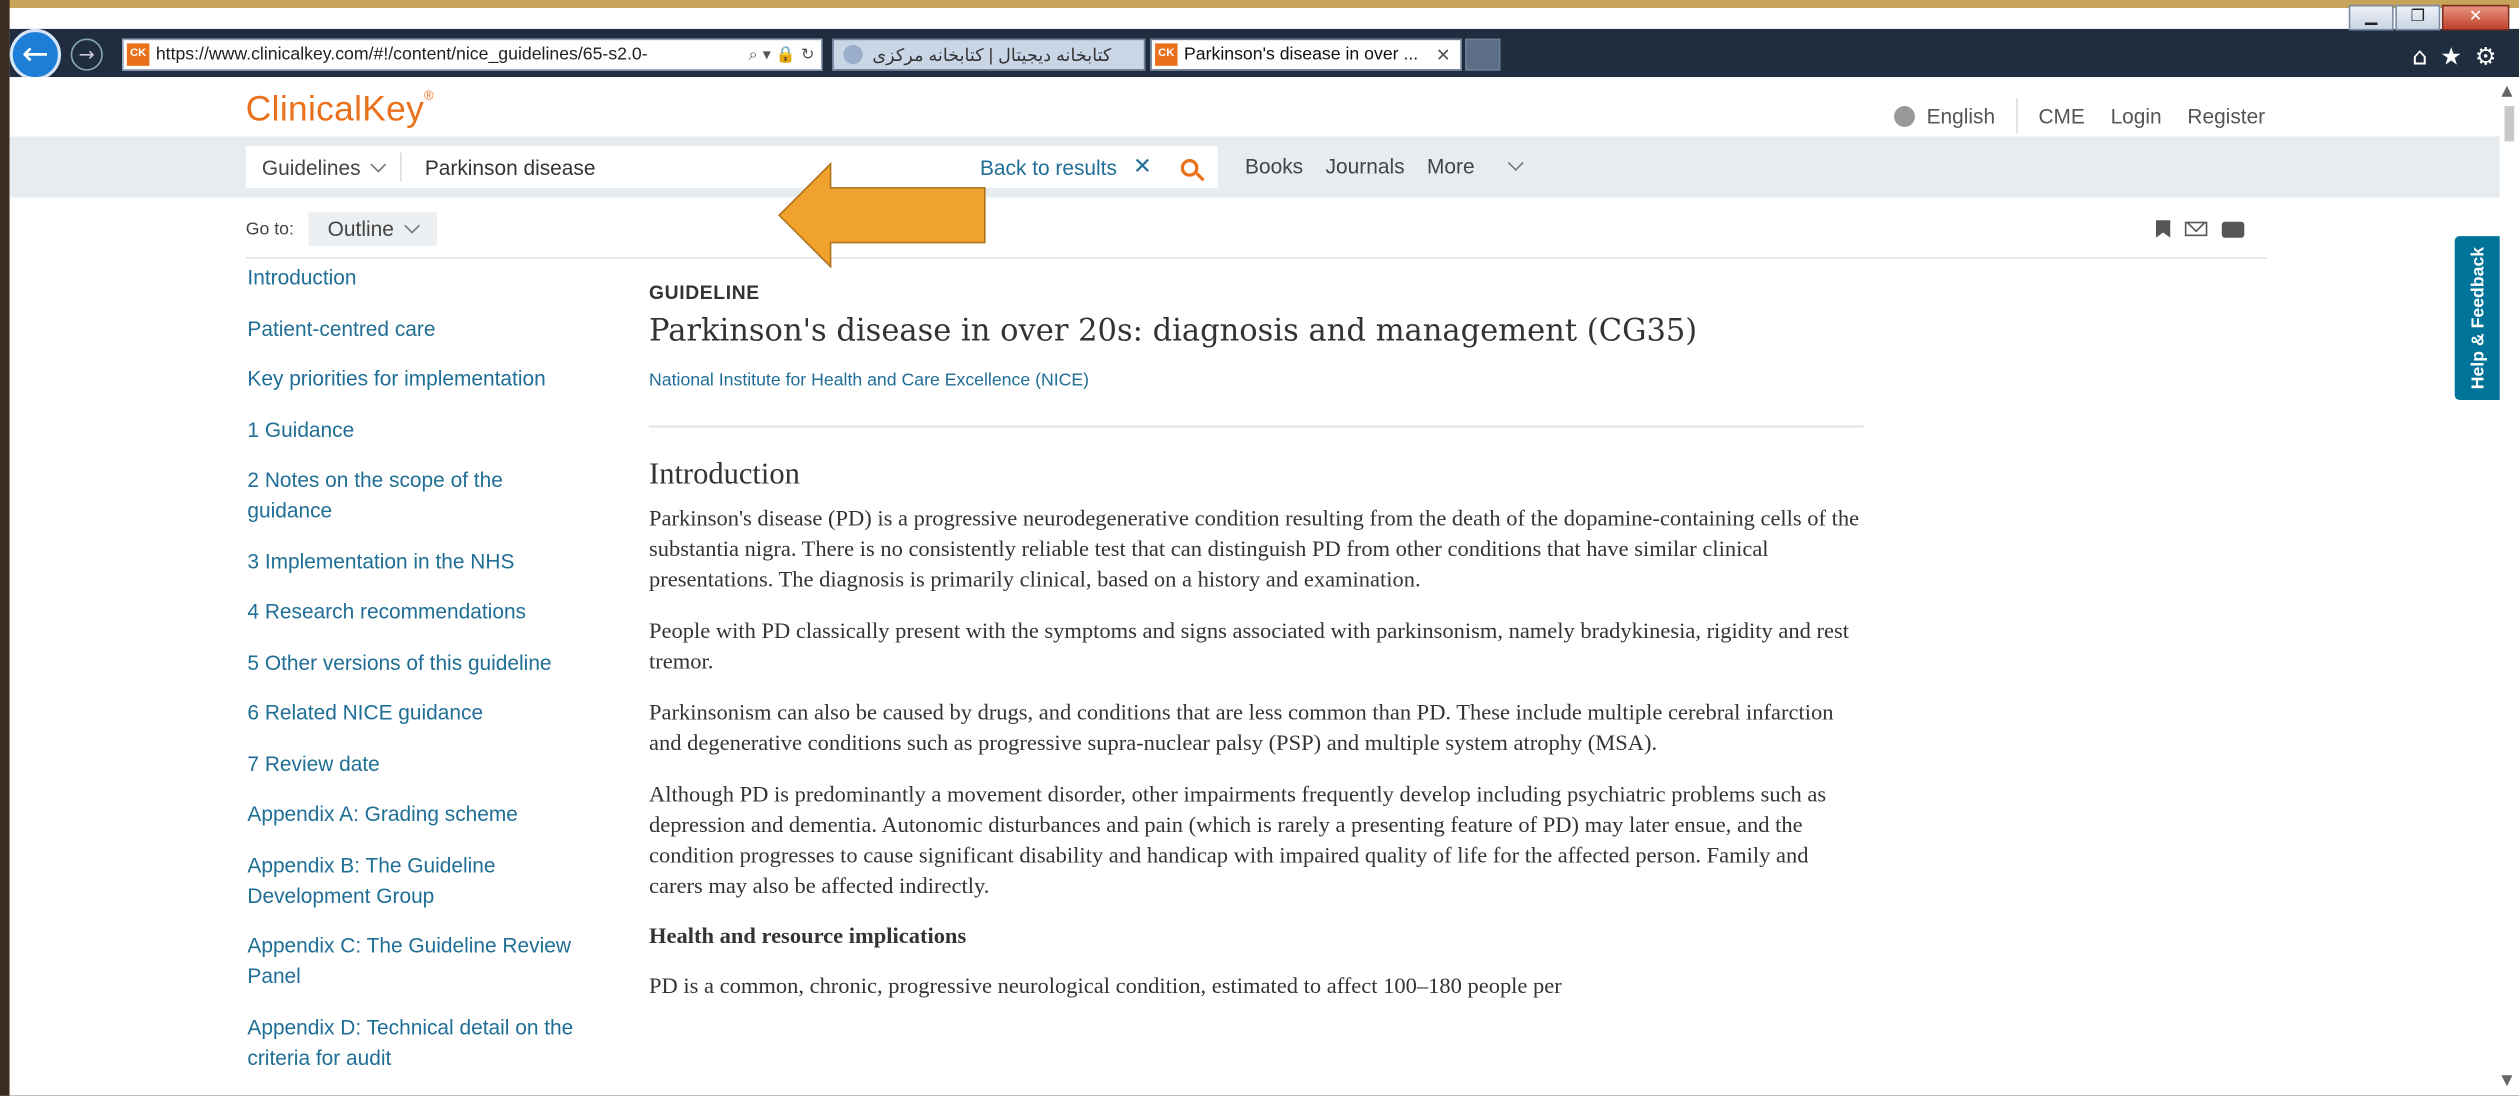  I want to click on outline-item: 6 Related NICE guidance, so click(415, 712).